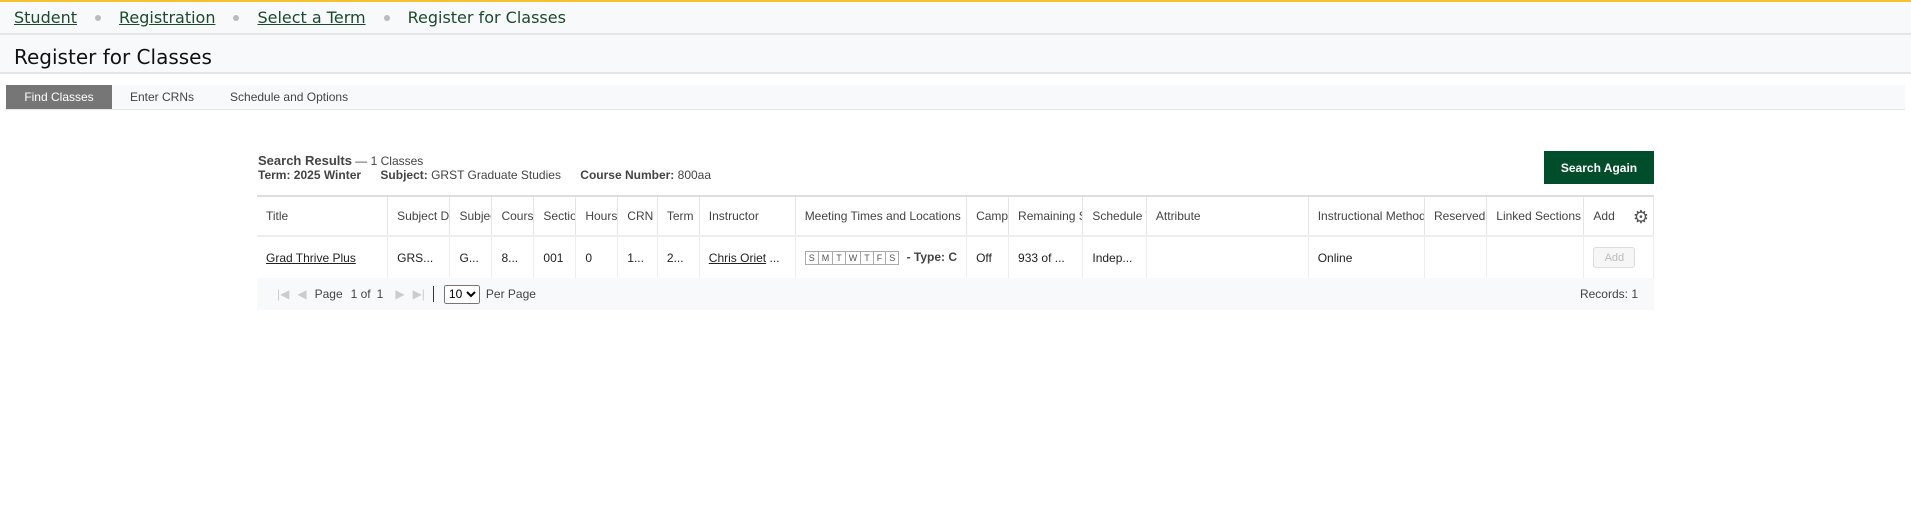  I want to click on course-label: Course Number:, so click(627, 175).